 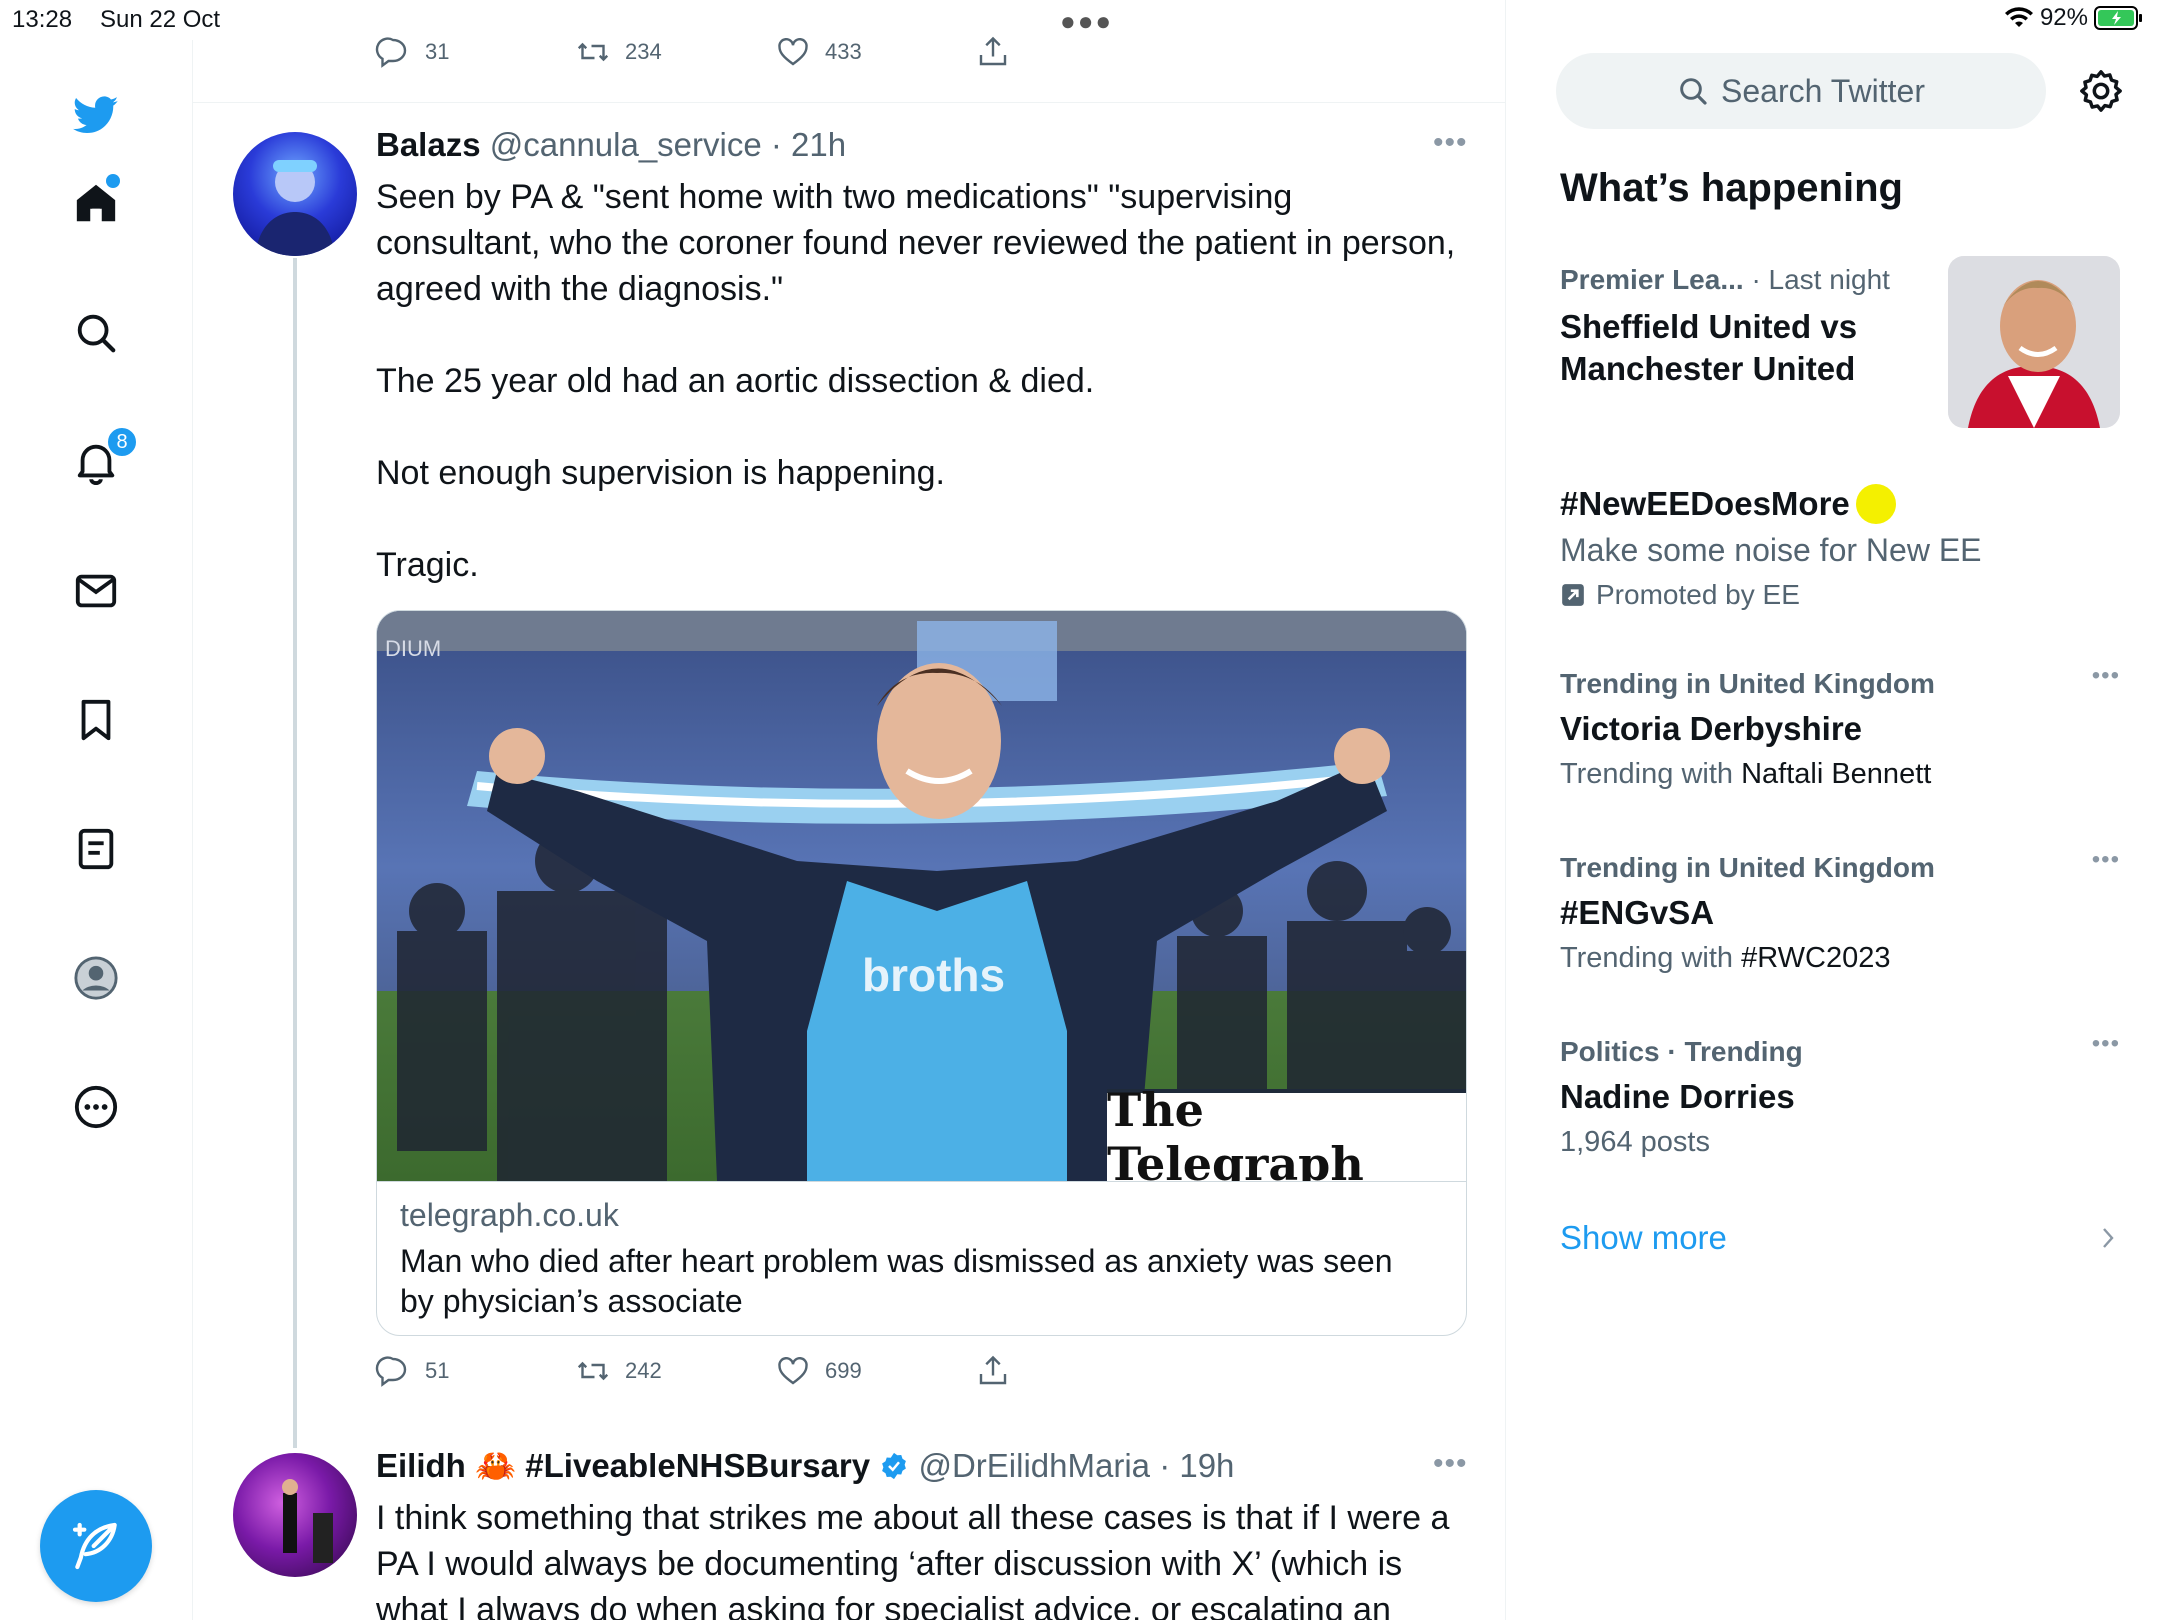 I want to click on bookmarks-icon, so click(x=96, y=720).